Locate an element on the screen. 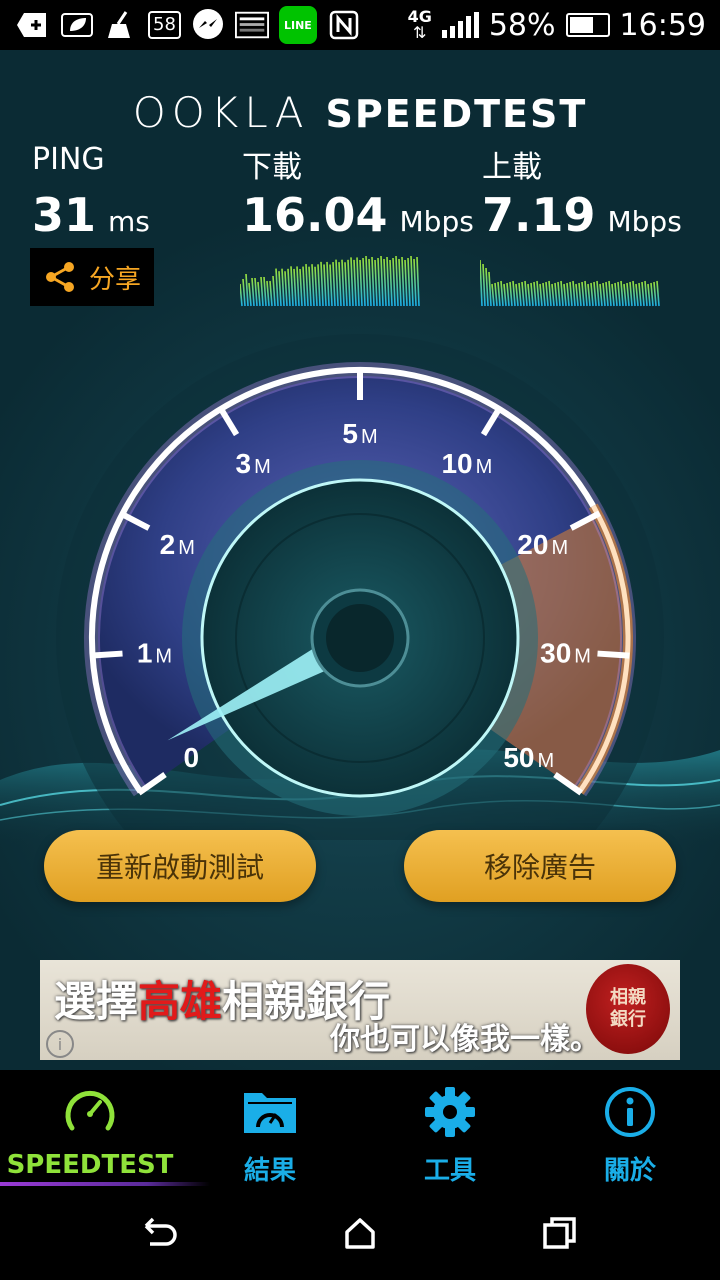 The height and width of the screenshot is (1280, 720). tab-about: 關於 is located at coordinates (630, 1129).